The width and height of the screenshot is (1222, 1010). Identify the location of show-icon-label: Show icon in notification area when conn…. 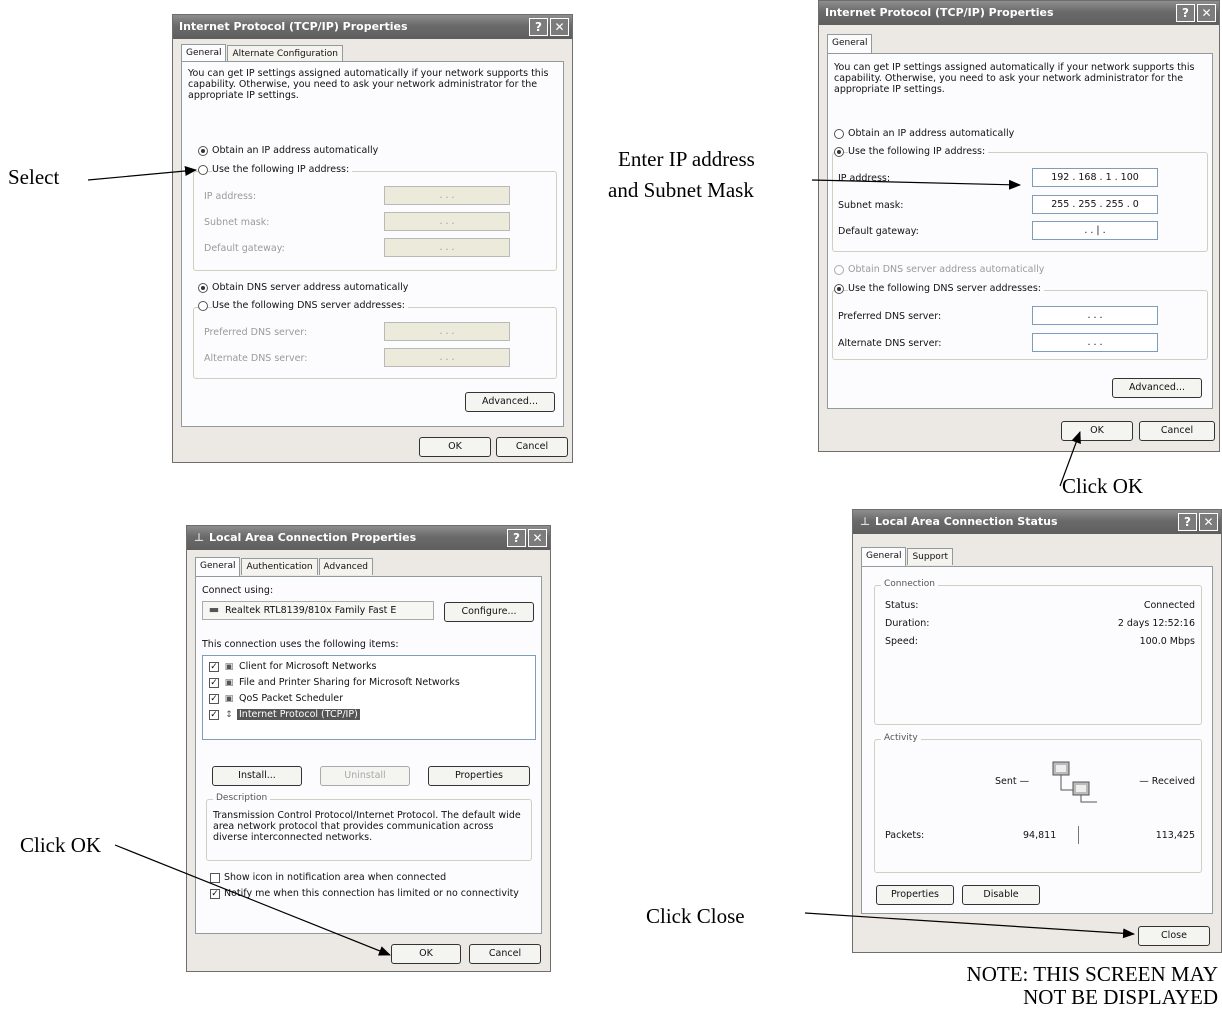
(335, 877).